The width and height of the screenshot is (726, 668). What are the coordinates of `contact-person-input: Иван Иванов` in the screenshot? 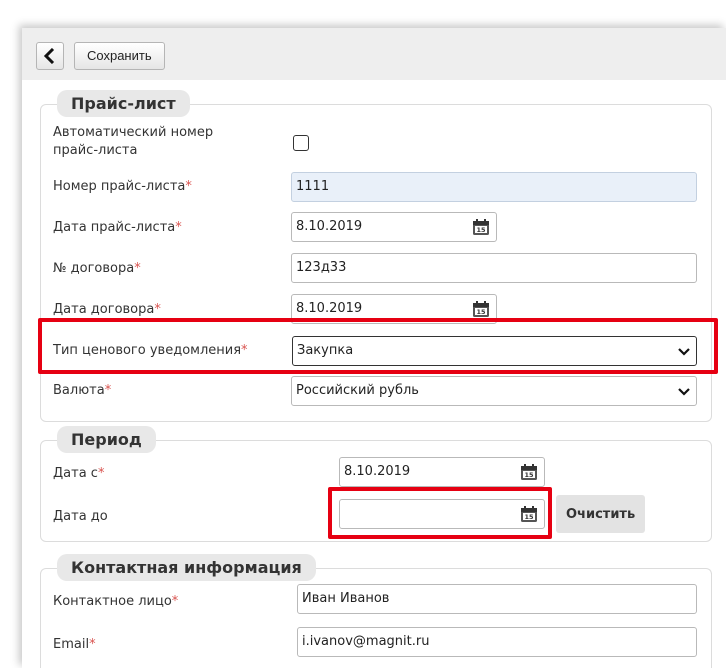 It's located at (497, 599).